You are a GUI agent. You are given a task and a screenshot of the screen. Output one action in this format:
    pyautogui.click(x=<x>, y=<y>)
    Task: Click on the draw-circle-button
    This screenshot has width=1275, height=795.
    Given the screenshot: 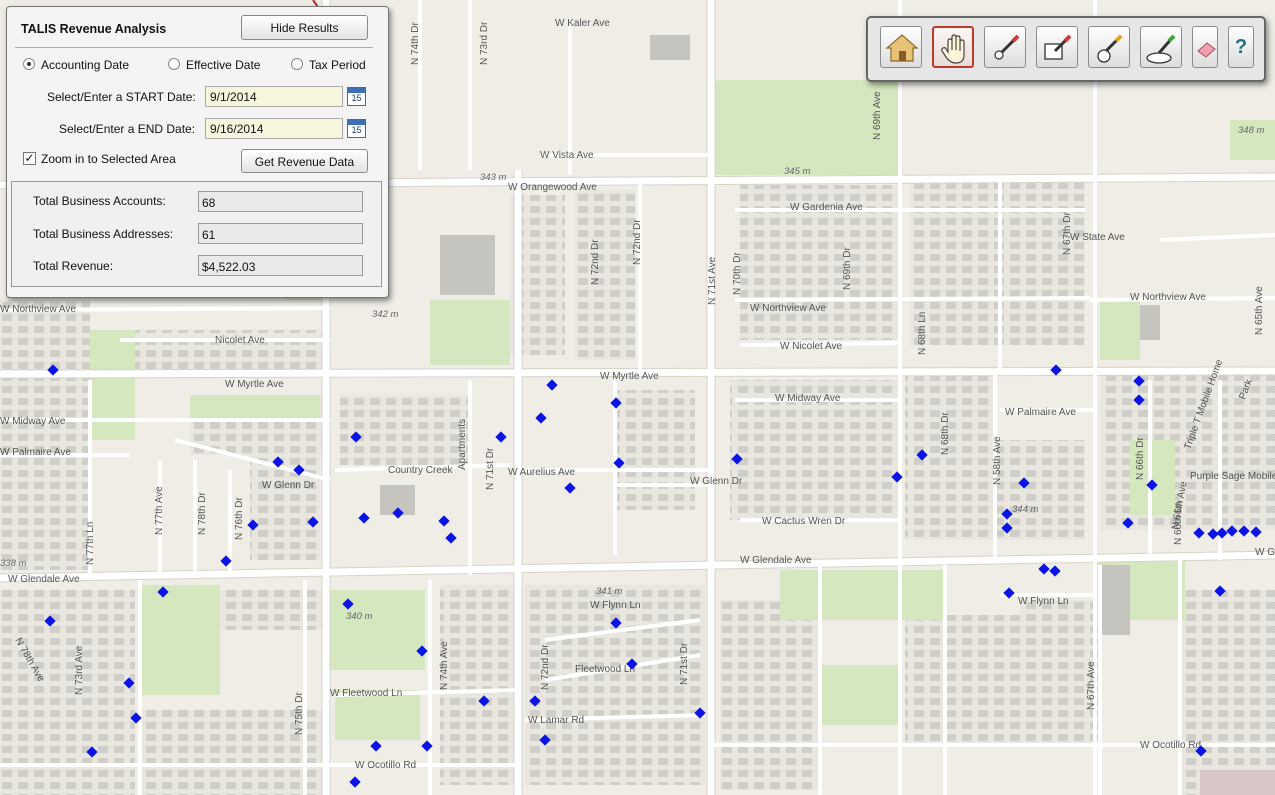 What is the action you would take?
    pyautogui.click(x=1109, y=47)
    